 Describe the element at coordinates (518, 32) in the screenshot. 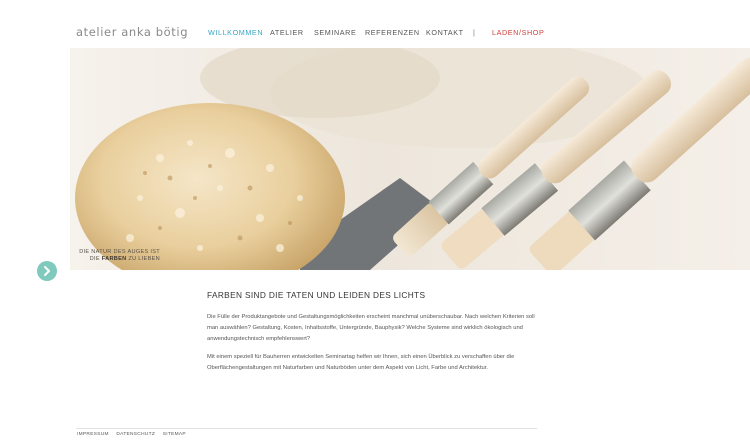

I see `nav-item-shop: LADEN/SHOP` at that location.